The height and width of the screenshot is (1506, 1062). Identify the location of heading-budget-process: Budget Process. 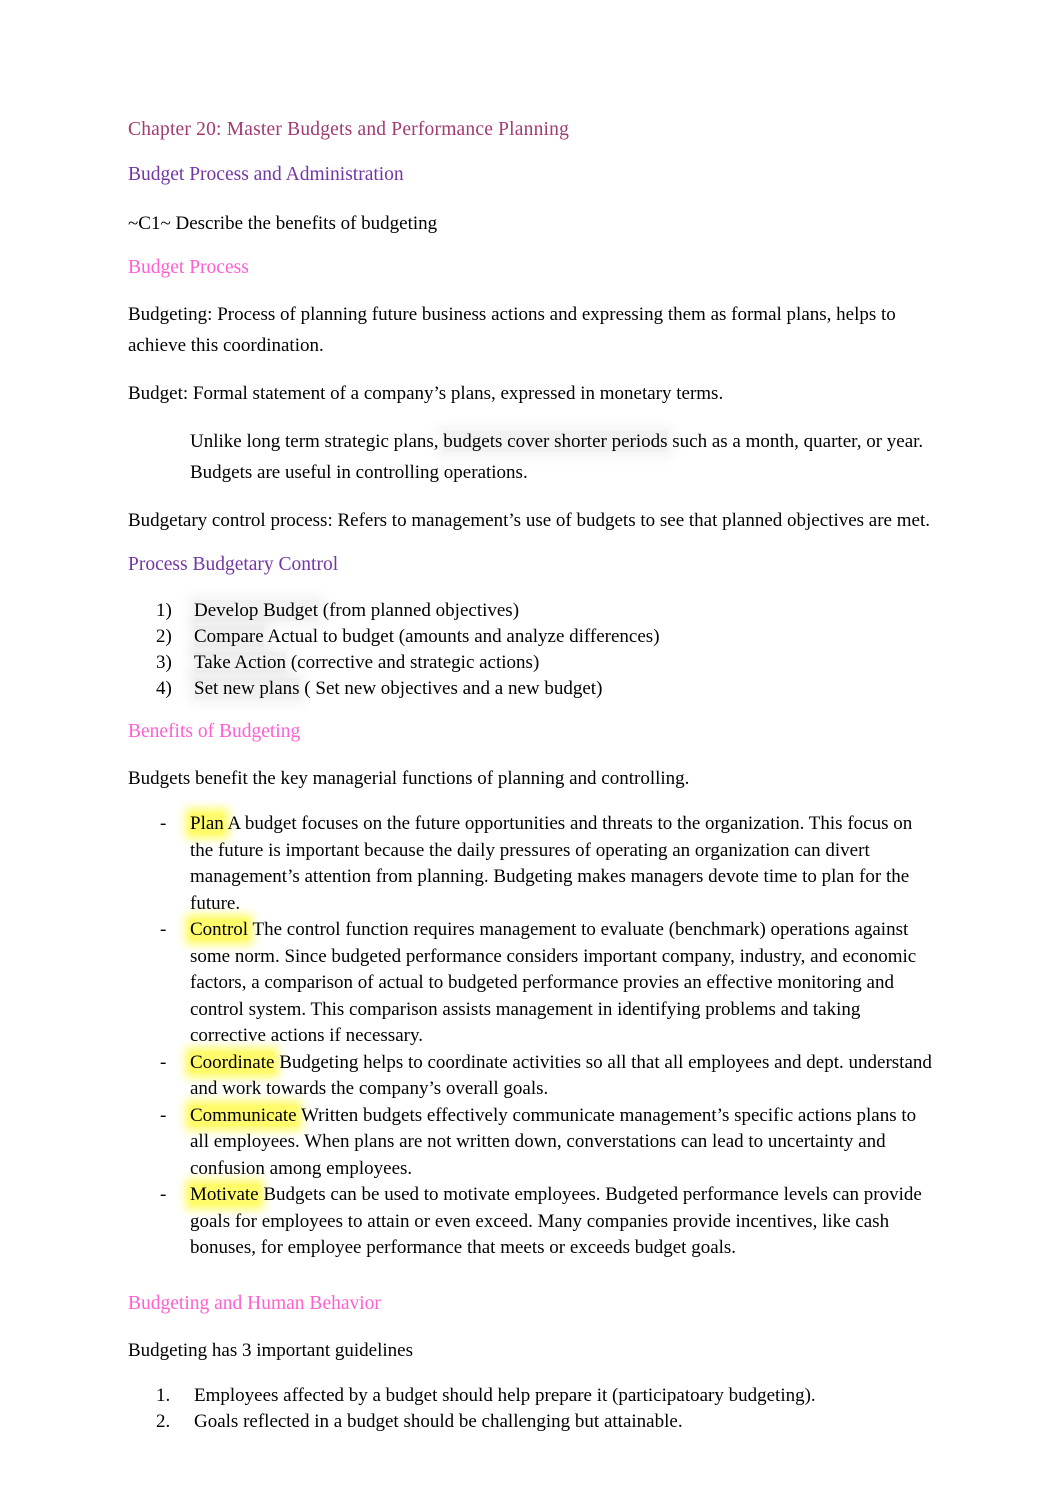
(188, 267).